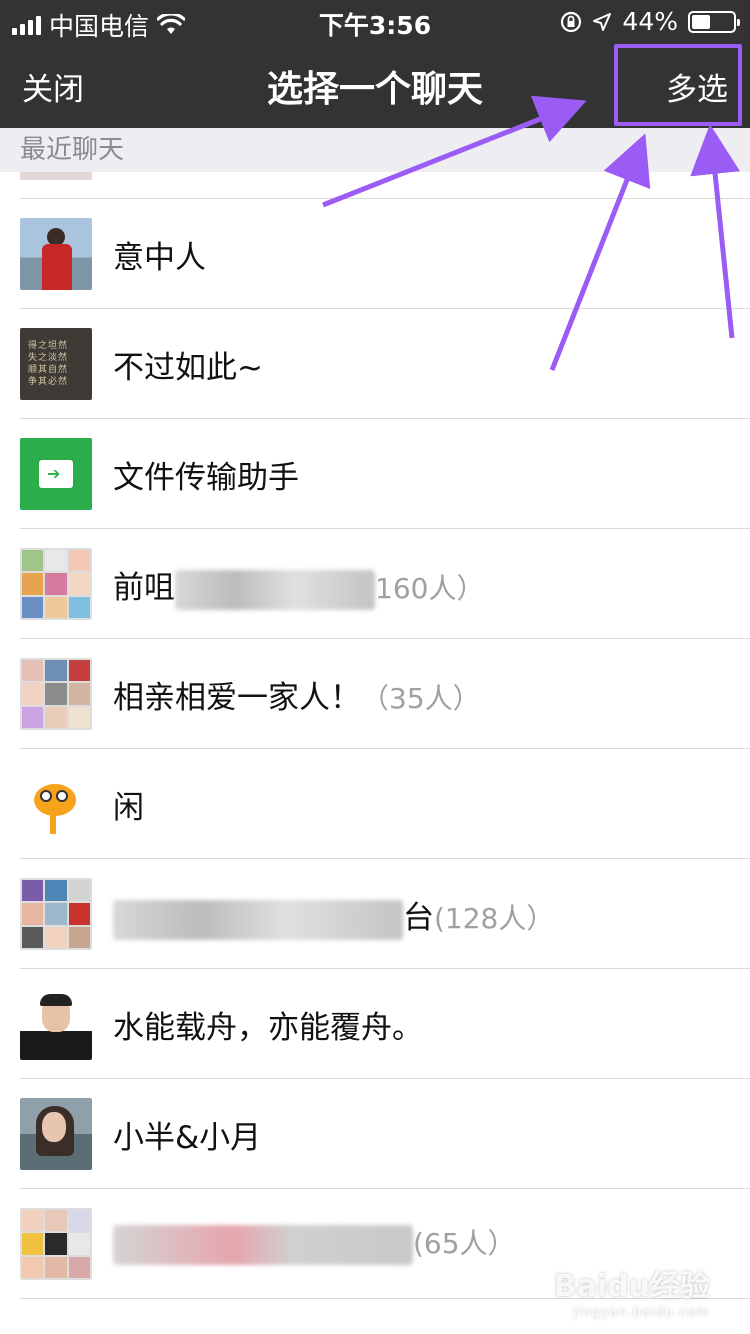  Describe the element at coordinates (187, 1138) in the screenshot. I see `chat-name: 小半&小月` at that location.